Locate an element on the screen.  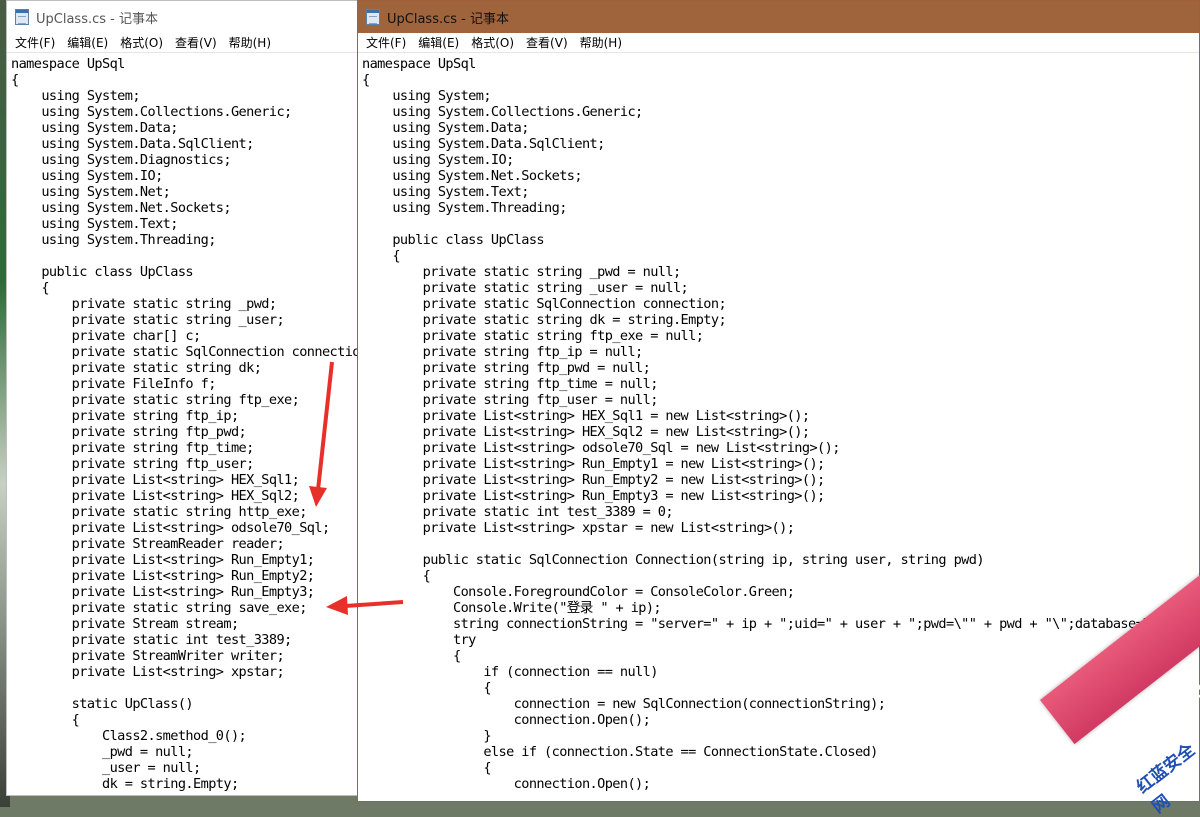
code-line: static UpClass() is located at coordinates (102, 704).